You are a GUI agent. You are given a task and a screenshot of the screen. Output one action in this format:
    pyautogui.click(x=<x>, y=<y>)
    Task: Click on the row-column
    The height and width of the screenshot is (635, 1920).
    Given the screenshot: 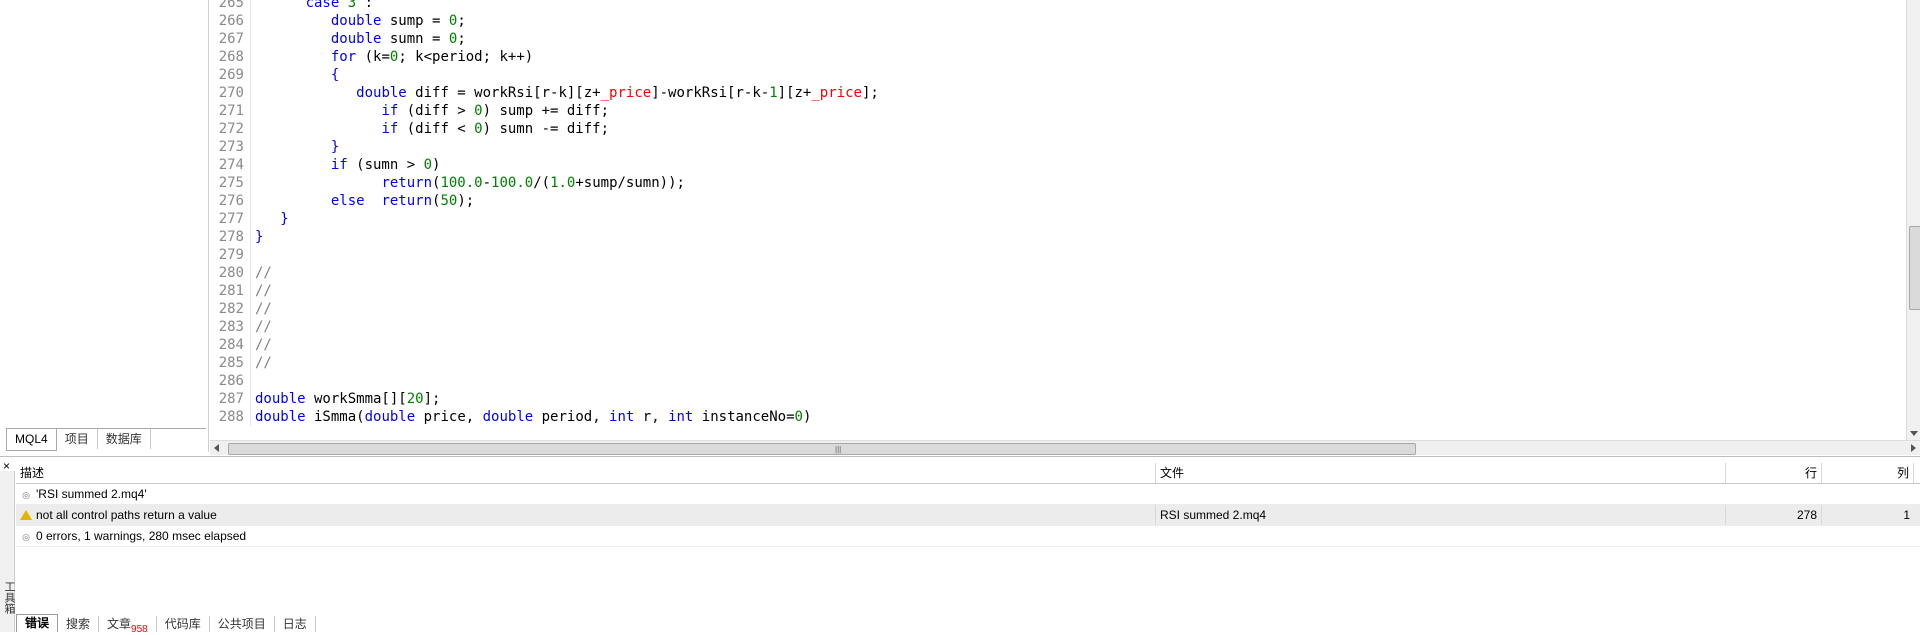 What is the action you would take?
    pyautogui.click(x=1868, y=536)
    